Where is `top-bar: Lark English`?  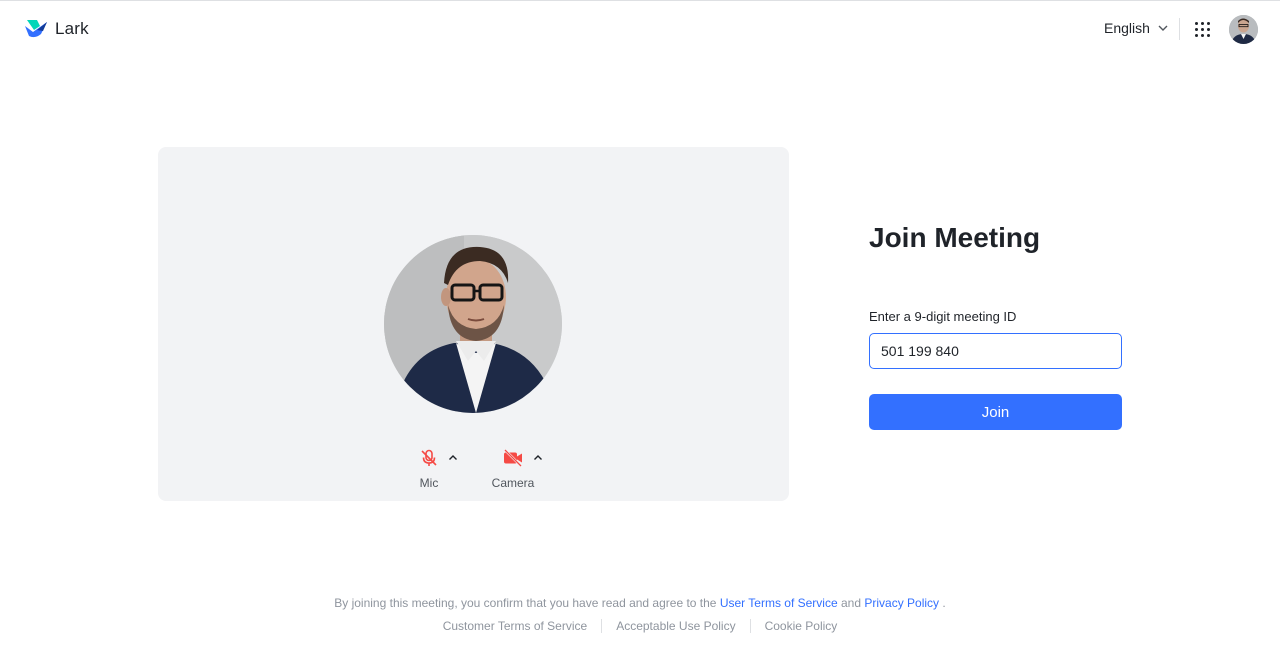 top-bar: Lark English is located at coordinates (640, 30).